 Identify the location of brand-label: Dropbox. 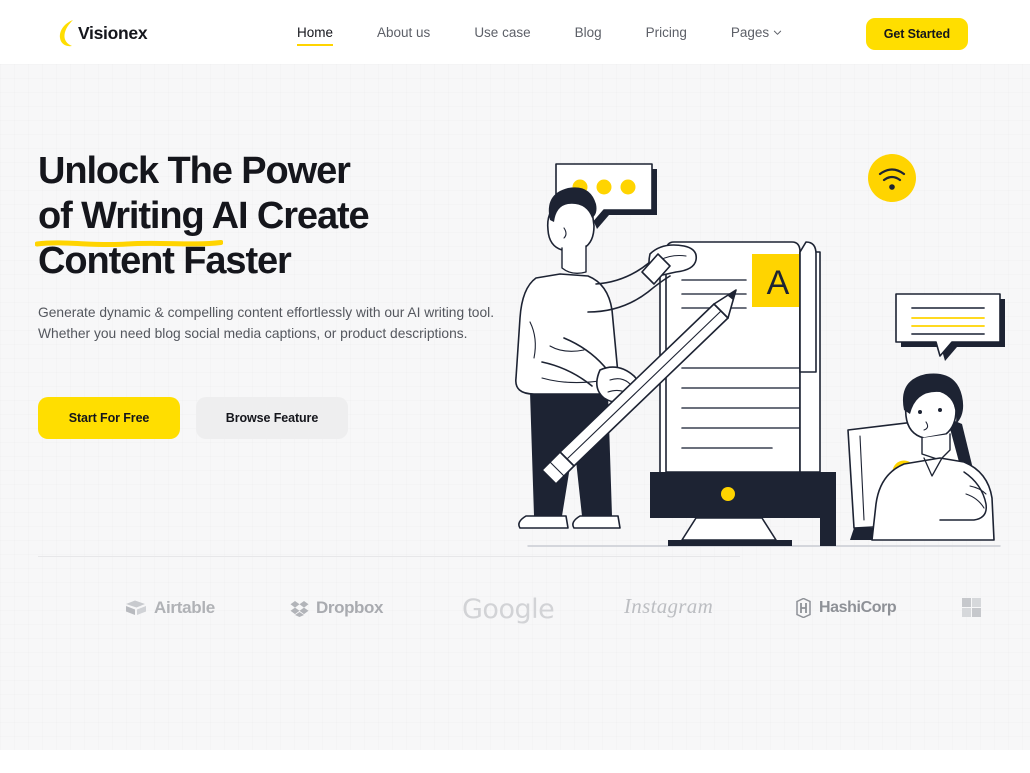
(350, 607).